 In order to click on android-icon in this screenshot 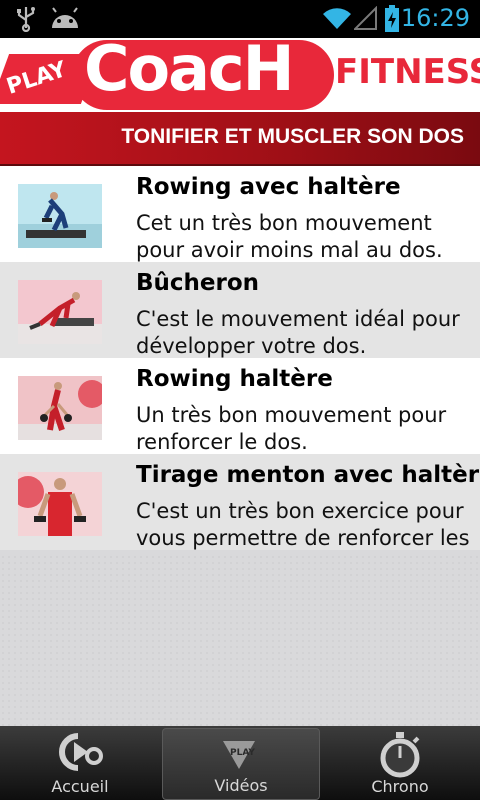, I will do `click(65, 17)`.